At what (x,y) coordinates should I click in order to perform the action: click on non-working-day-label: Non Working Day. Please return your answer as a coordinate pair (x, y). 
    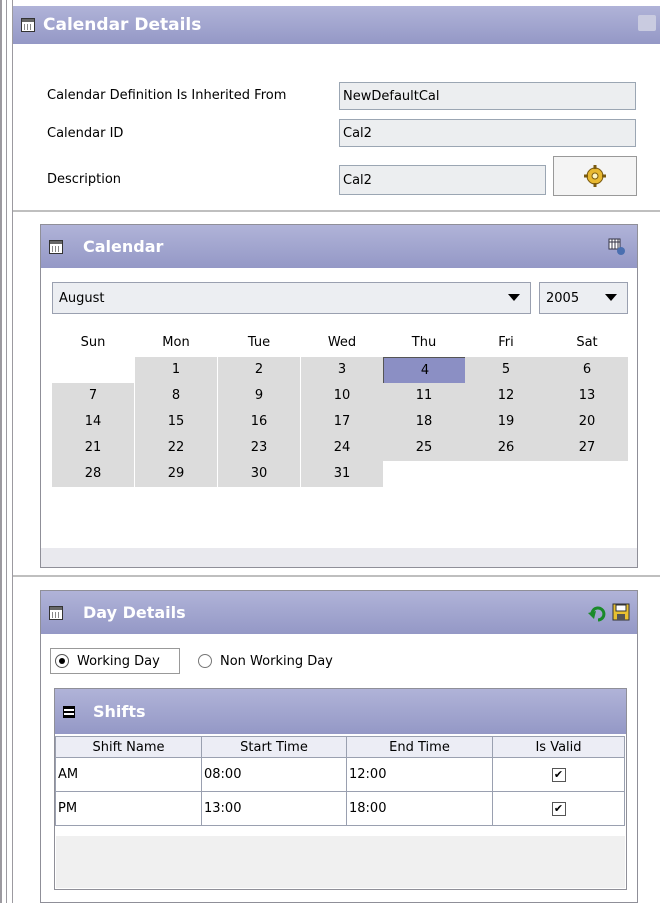
    Looking at the image, I should click on (276, 661).